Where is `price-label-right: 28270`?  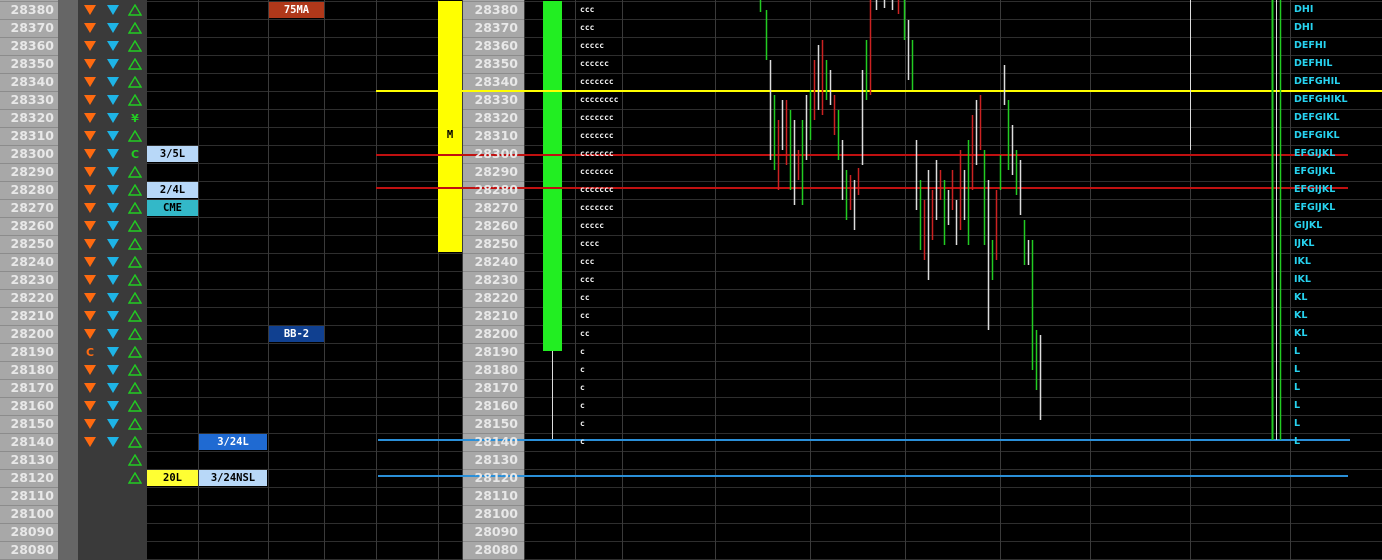
price-label-right: 28270 is located at coordinates (496, 207).